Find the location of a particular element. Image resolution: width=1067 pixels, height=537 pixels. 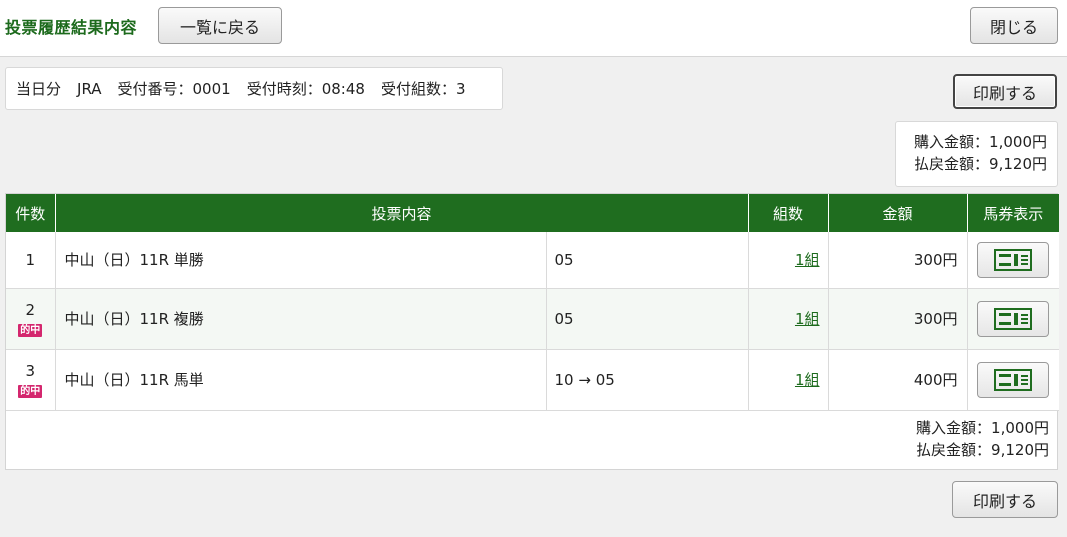

race-cell: 中山（日）11R 複勝 is located at coordinates (301, 319).